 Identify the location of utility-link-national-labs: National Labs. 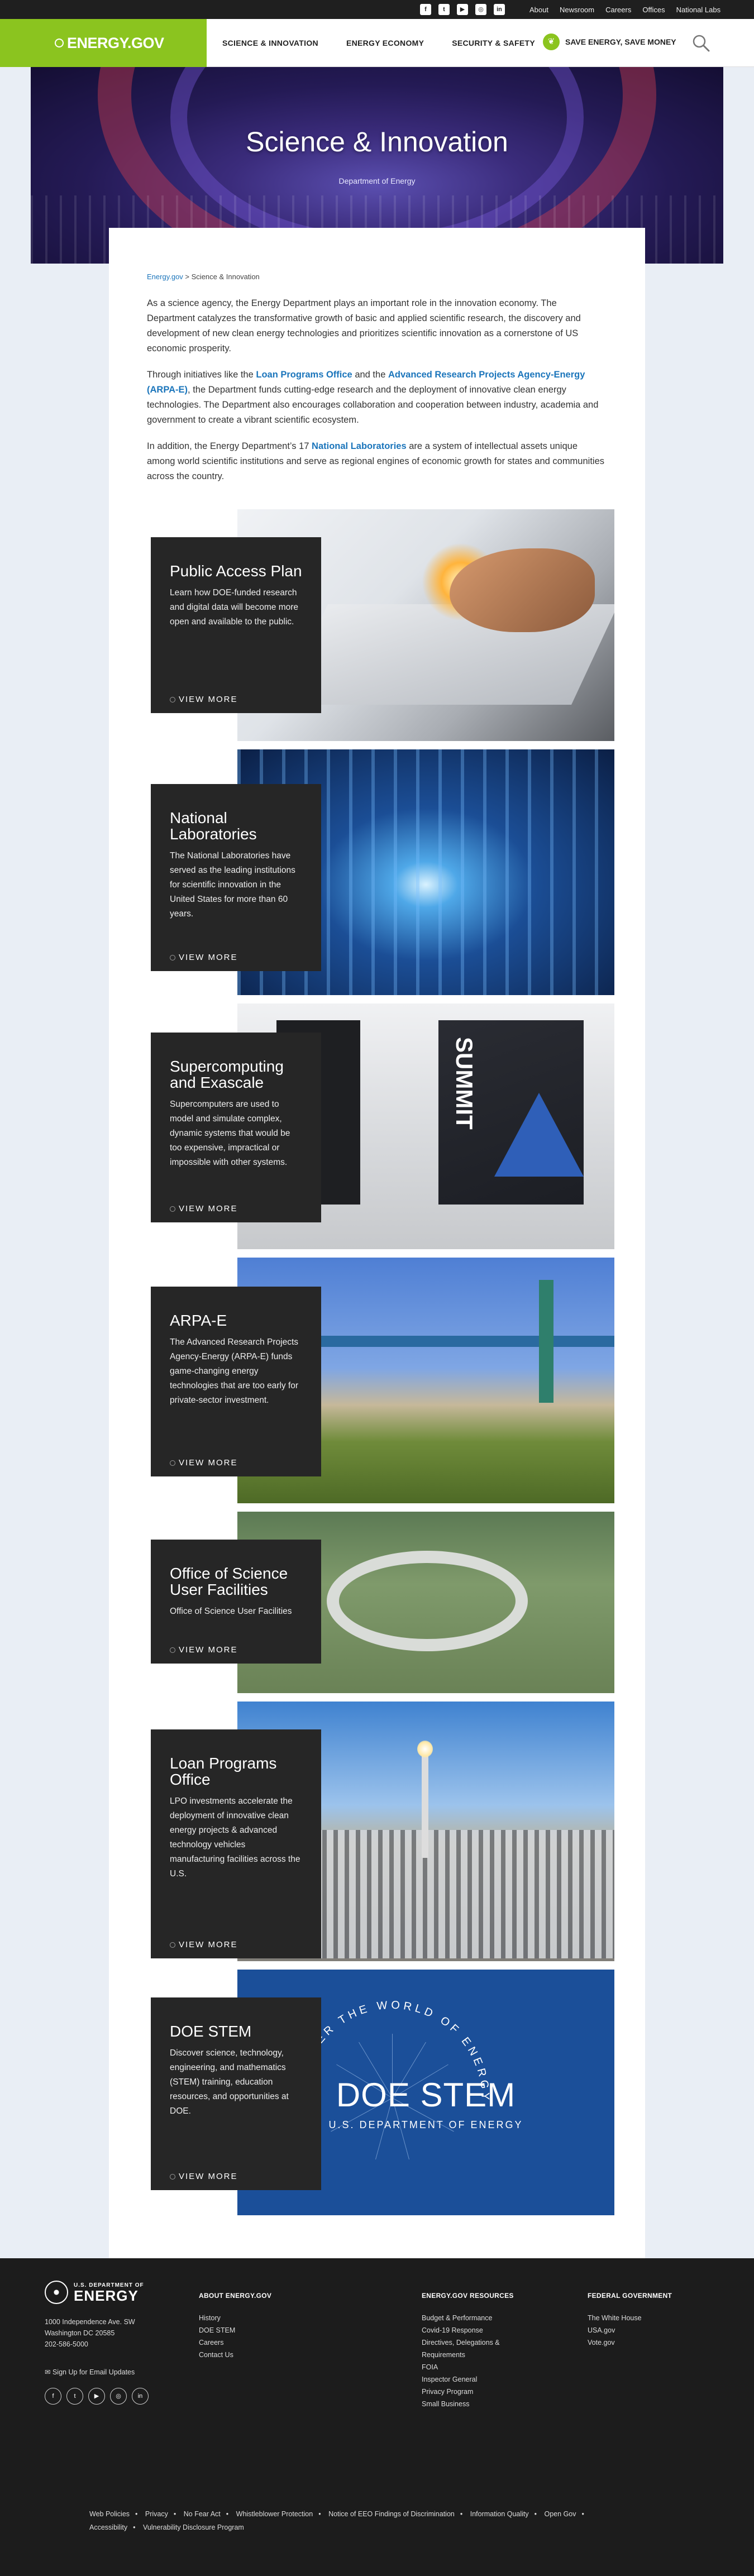
(698, 10).